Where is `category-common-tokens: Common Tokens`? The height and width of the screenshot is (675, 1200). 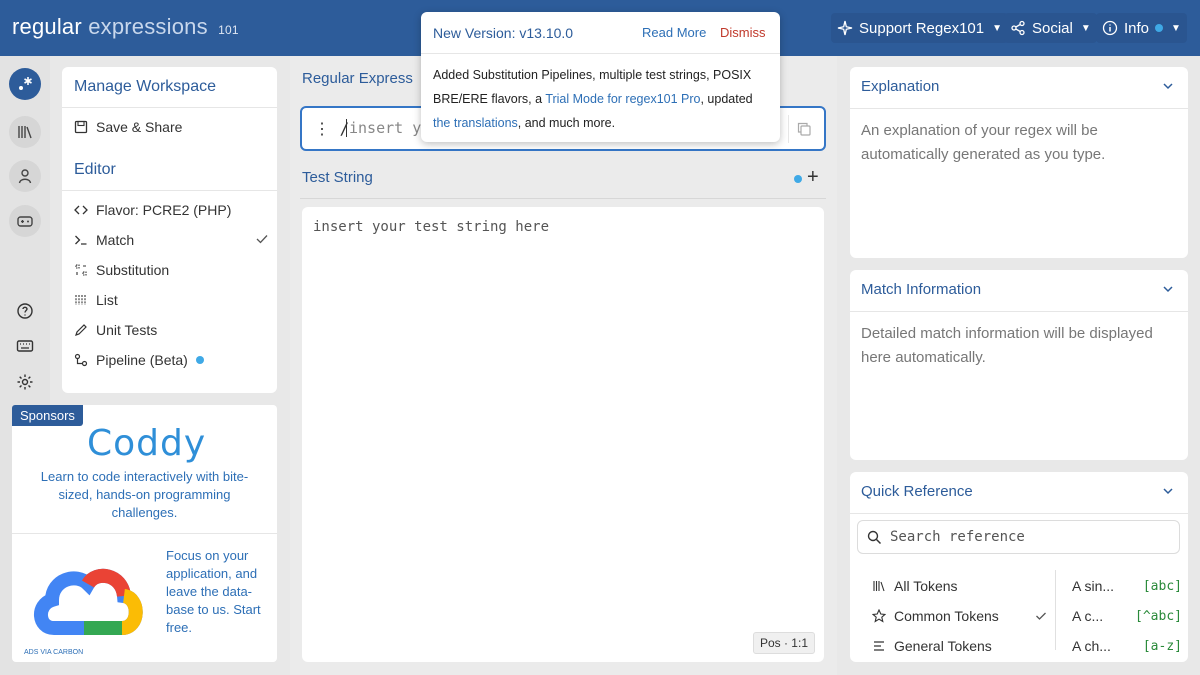 category-common-tokens: Common Tokens is located at coordinates (959, 616).